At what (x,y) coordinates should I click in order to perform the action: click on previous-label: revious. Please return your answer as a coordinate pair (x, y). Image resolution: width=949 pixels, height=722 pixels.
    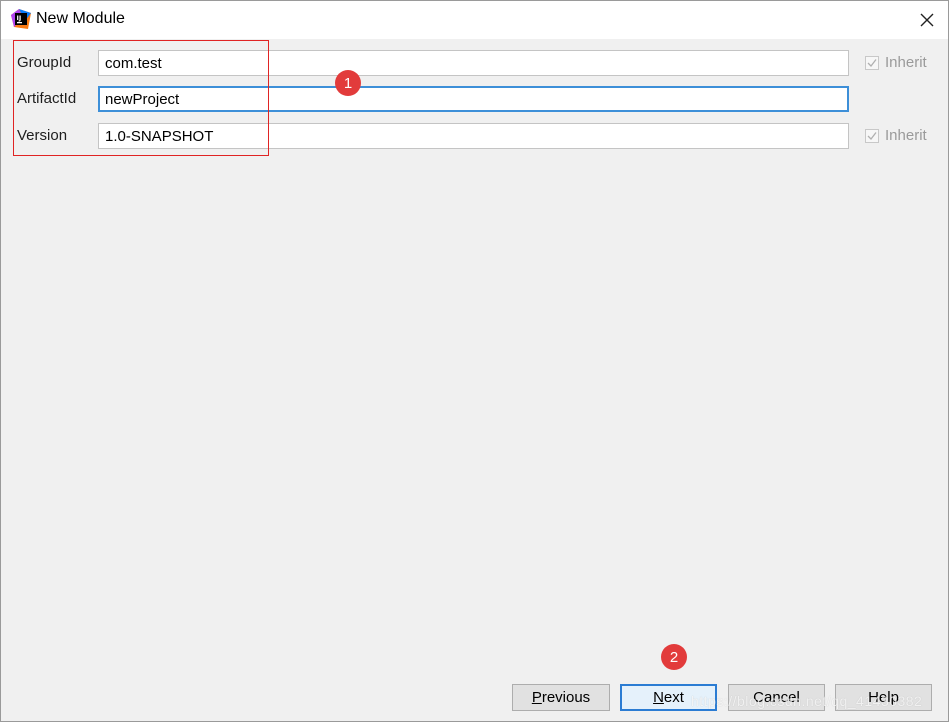
    Looking at the image, I should click on (566, 697).